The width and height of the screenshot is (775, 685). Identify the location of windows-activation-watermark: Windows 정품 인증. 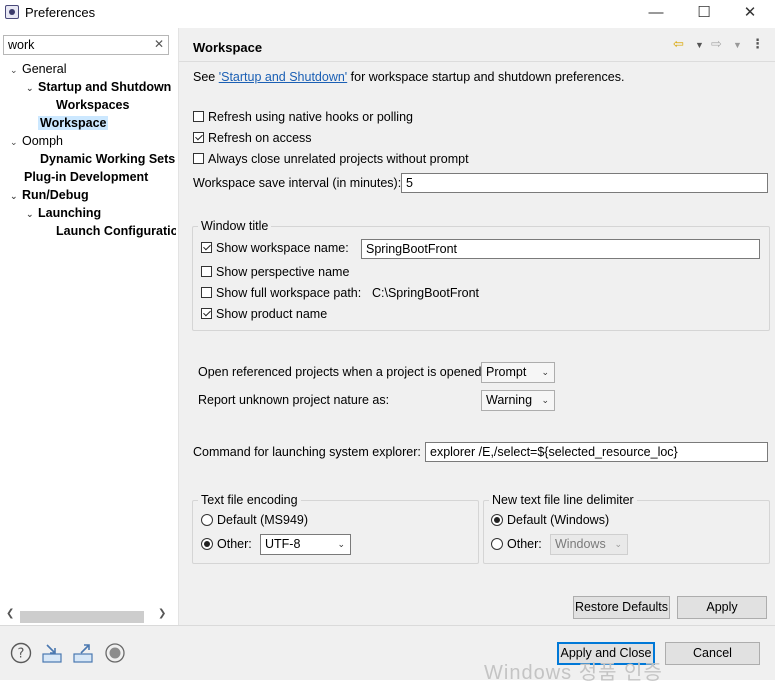
(573, 673).